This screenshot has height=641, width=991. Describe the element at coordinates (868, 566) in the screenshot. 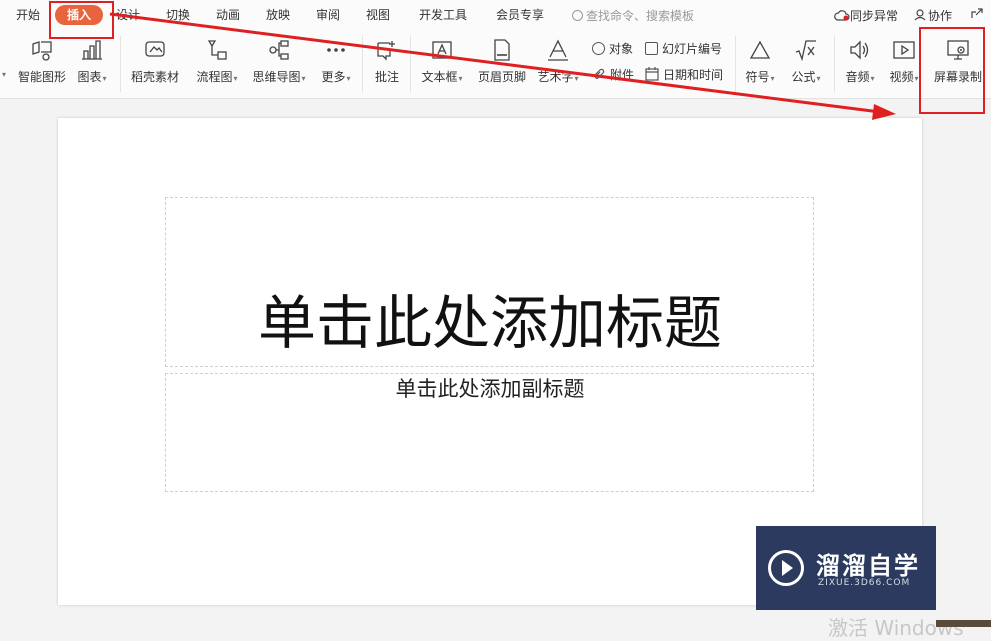

I see `watermark-title: 溜溜自学` at that location.